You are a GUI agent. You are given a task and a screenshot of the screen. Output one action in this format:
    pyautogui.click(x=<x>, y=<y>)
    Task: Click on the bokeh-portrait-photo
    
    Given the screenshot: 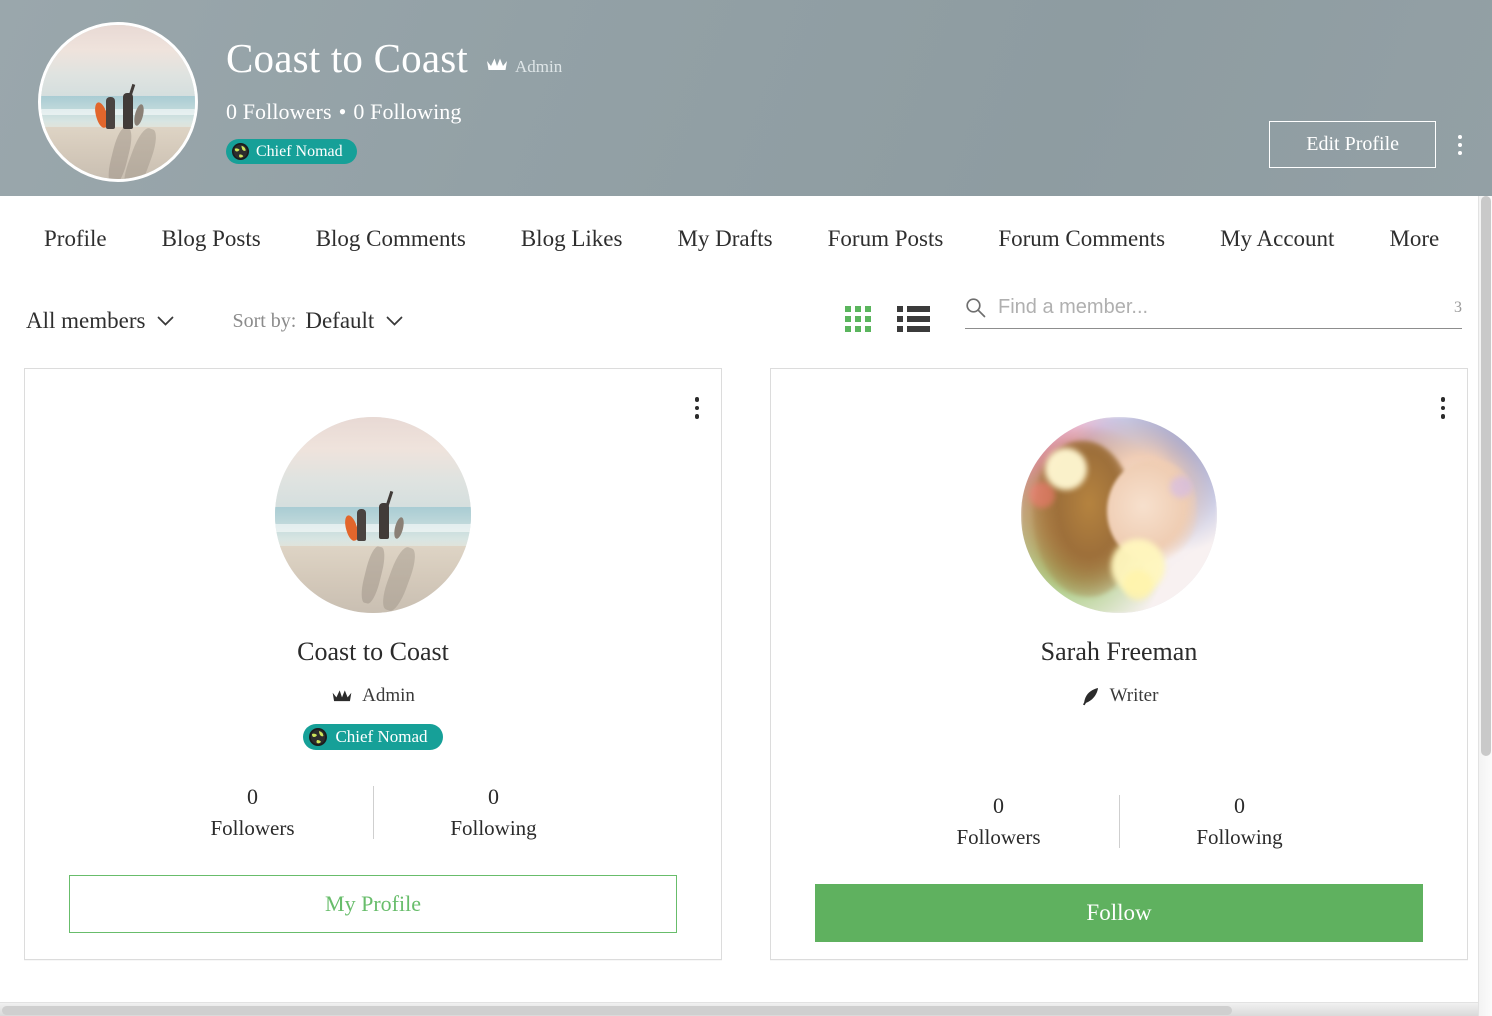 What is the action you would take?
    pyautogui.click(x=1119, y=515)
    